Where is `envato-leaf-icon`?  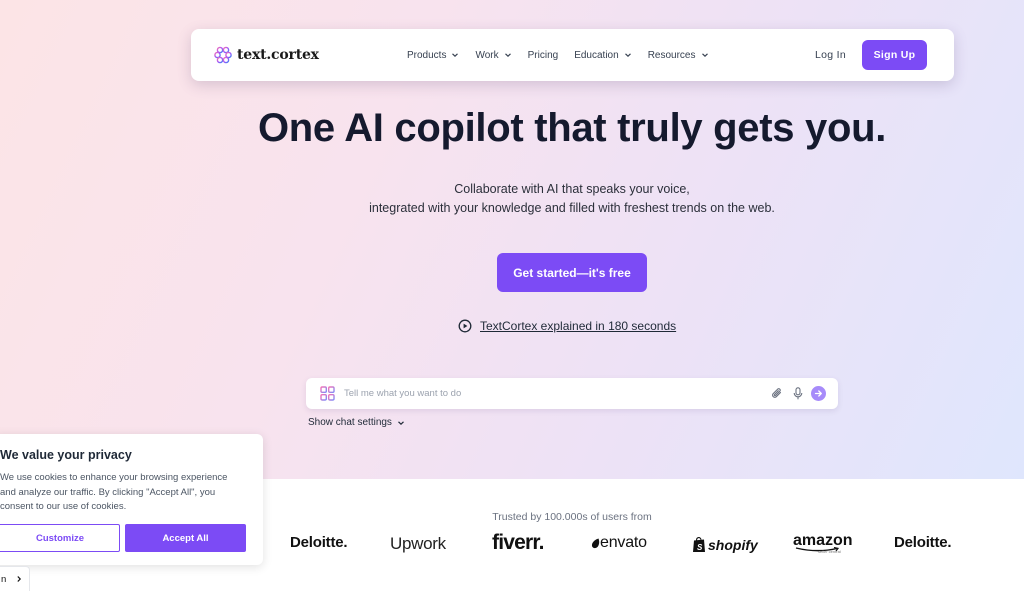 envato-leaf-icon is located at coordinates (595, 543).